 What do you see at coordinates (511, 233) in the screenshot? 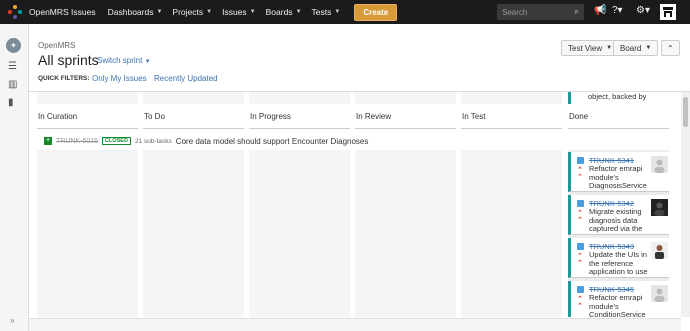
I see `column-body-in-test` at bounding box center [511, 233].